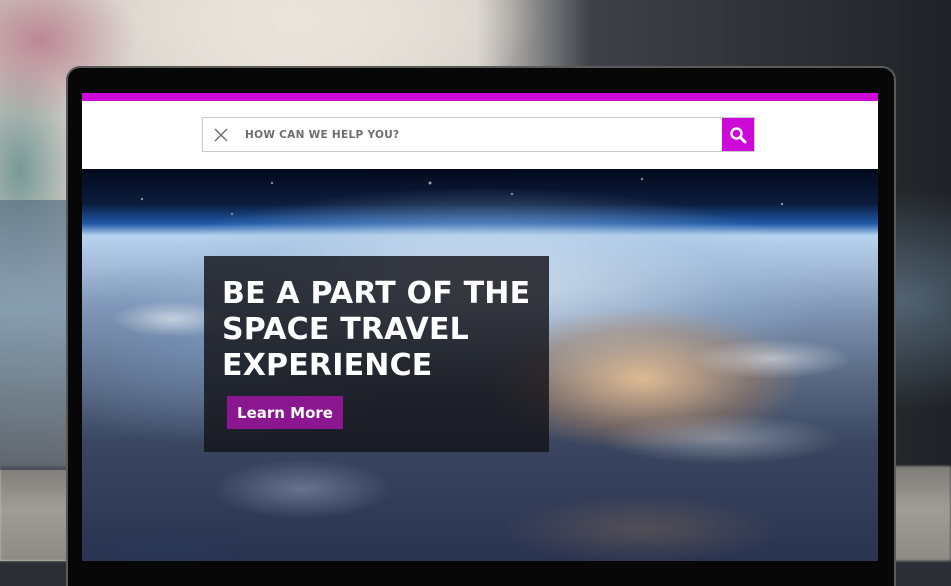 The width and height of the screenshot is (951, 586). I want to click on search-icon, so click(738, 134).